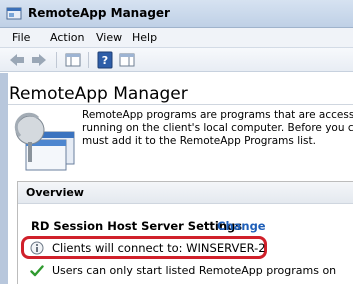 Image resolution: width=353 pixels, height=284 pixels. I want to click on title-bar: RemoteApp Manager, so click(176, 14).